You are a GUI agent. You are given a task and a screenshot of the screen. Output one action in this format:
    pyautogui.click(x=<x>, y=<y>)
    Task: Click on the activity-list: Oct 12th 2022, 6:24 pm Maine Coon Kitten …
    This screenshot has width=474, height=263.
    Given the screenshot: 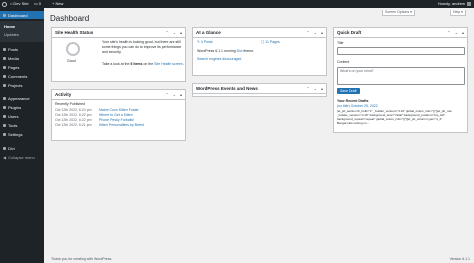 What is the action you would take?
    pyautogui.click(x=119, y=118)
    